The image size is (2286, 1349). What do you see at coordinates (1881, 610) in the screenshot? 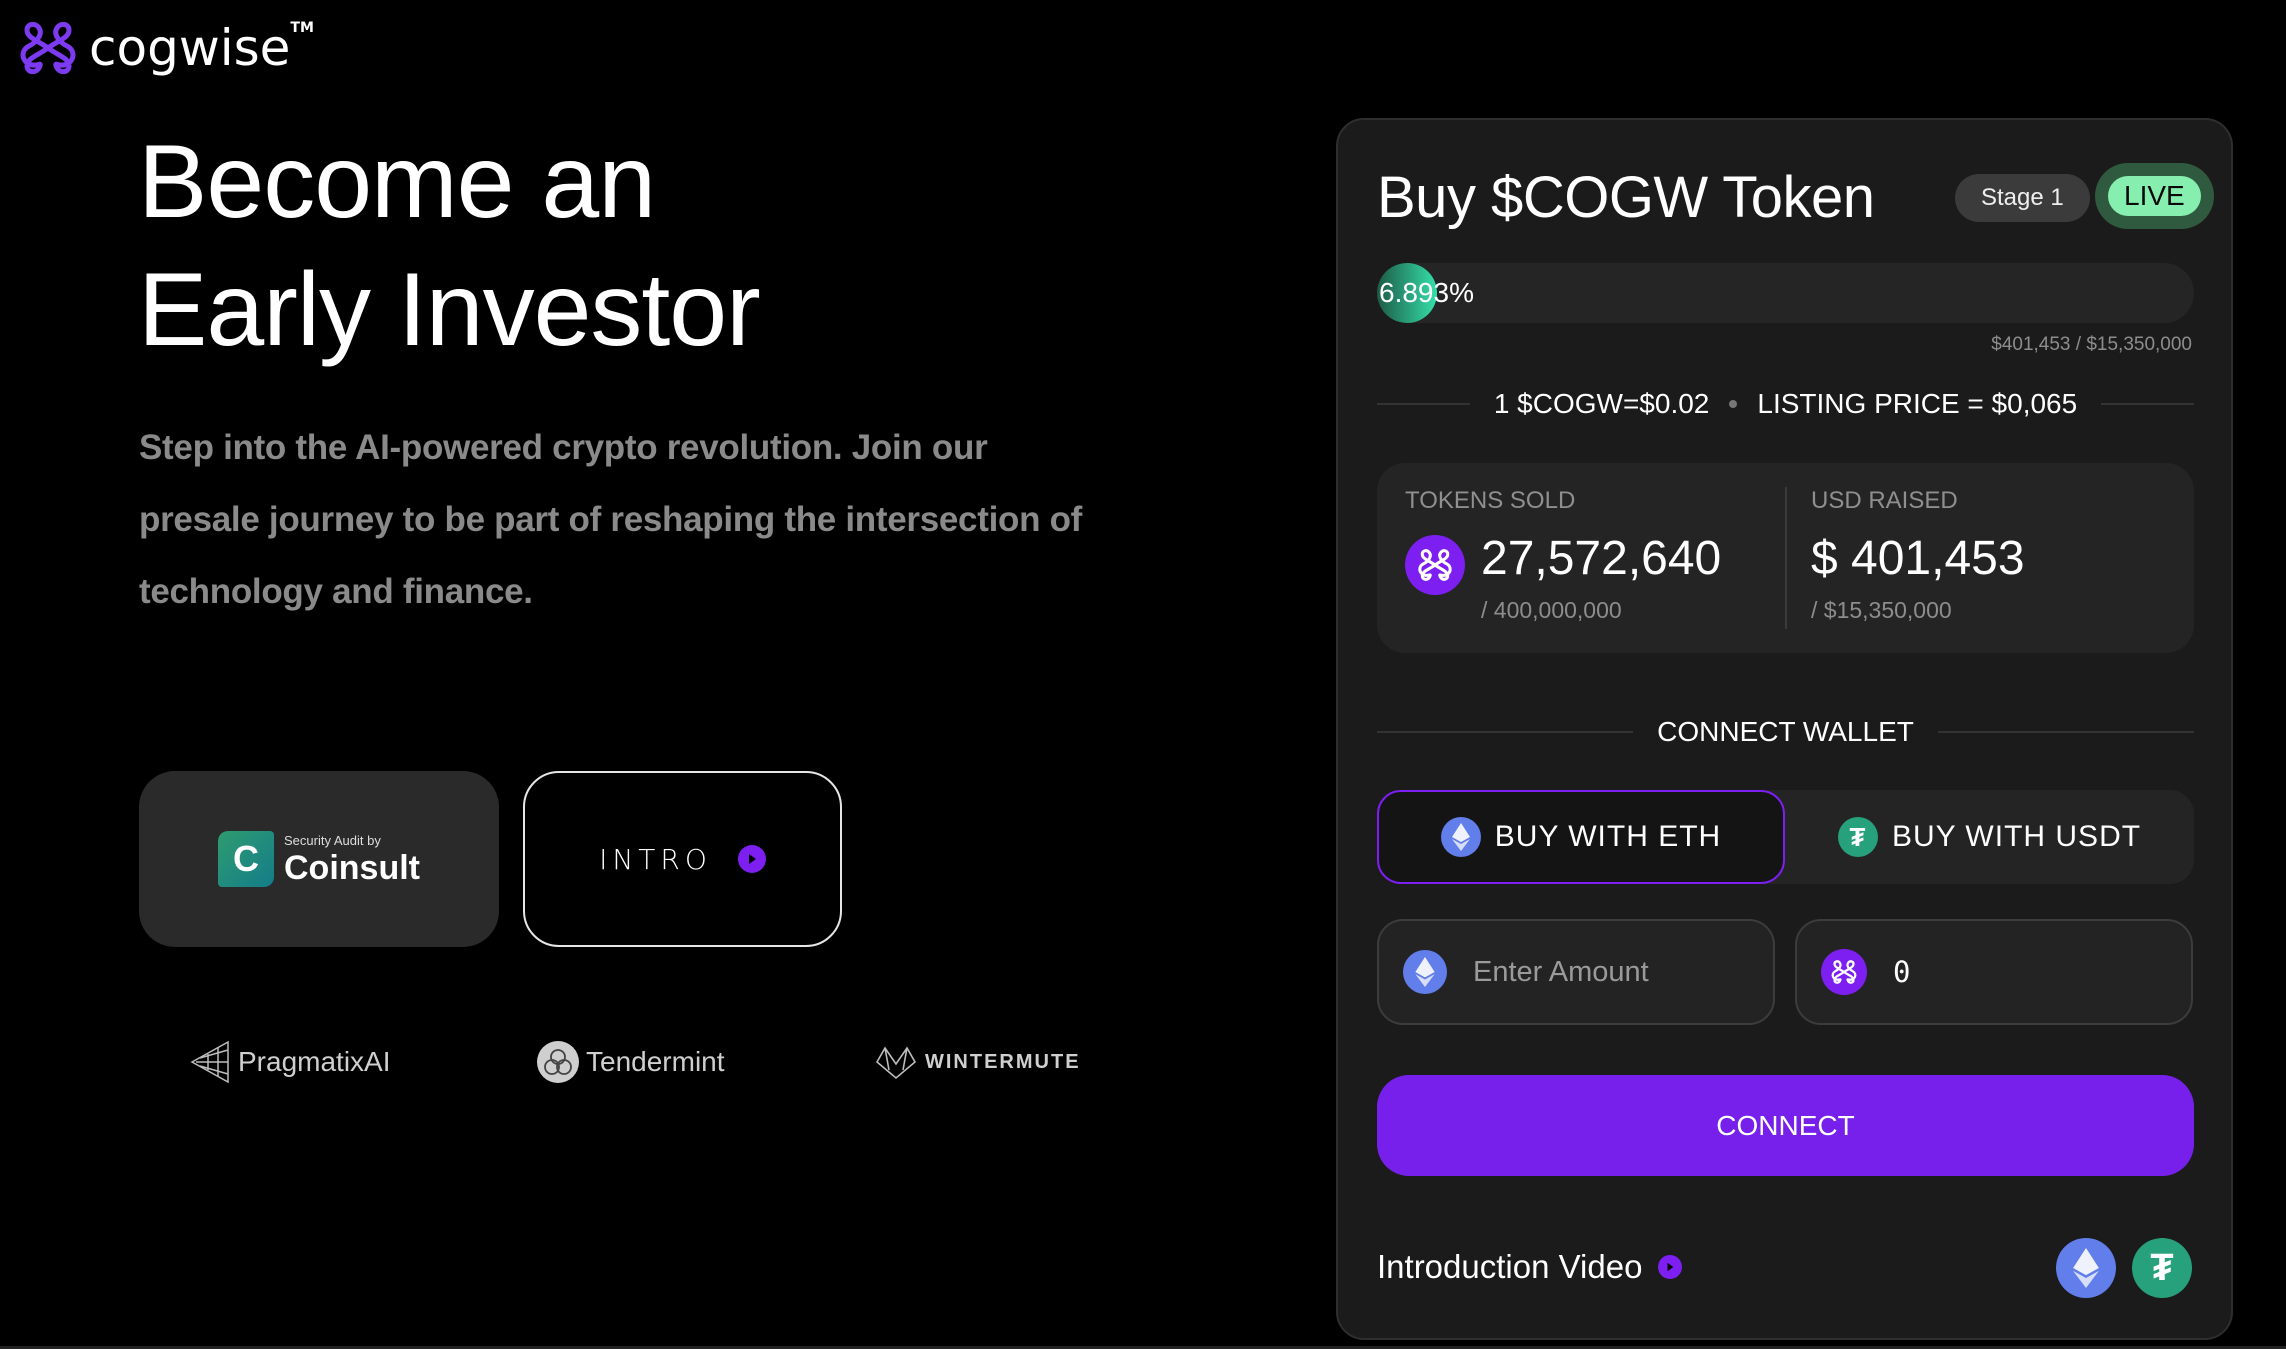
I see `usd-target: / $15,350,000` at bounding box center [1881, 610].